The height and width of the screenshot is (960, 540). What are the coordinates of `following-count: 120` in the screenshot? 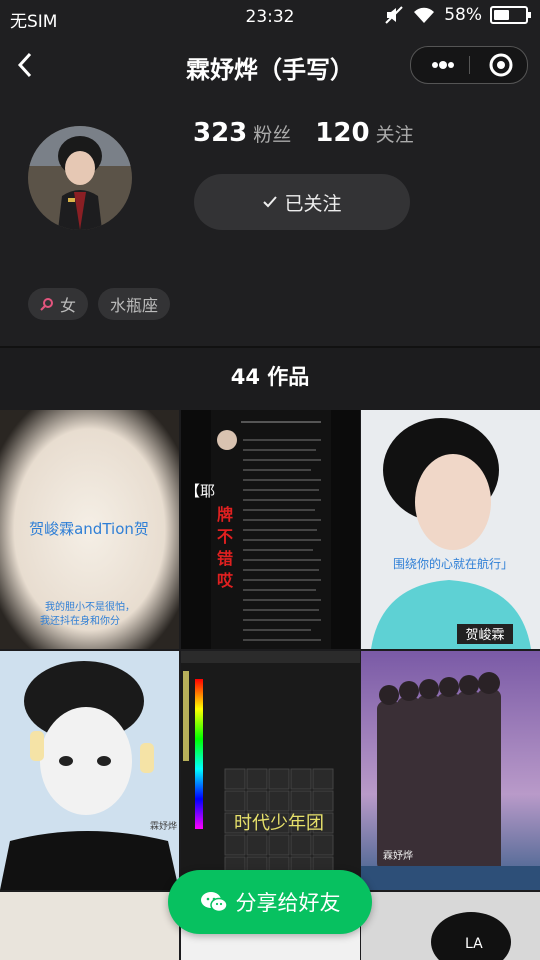 It's located at (342, 133).